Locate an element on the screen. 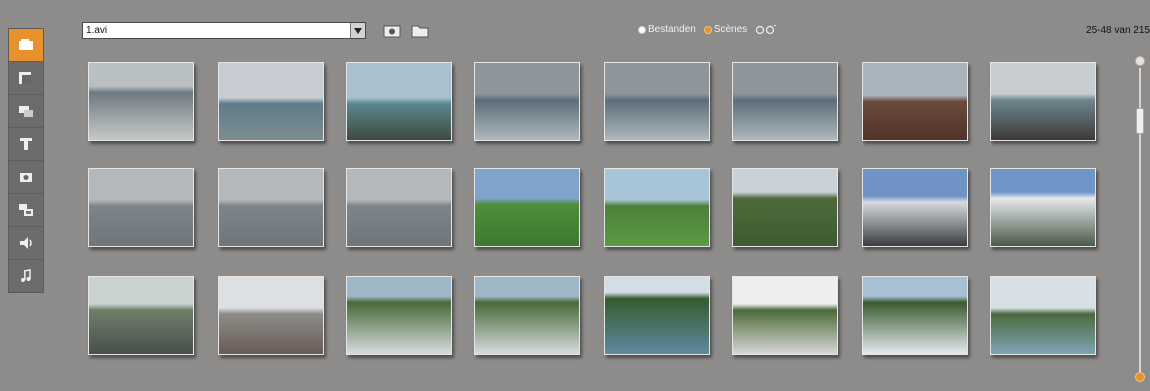  sidebar-item-video-library is located at coordinates (26, 45).